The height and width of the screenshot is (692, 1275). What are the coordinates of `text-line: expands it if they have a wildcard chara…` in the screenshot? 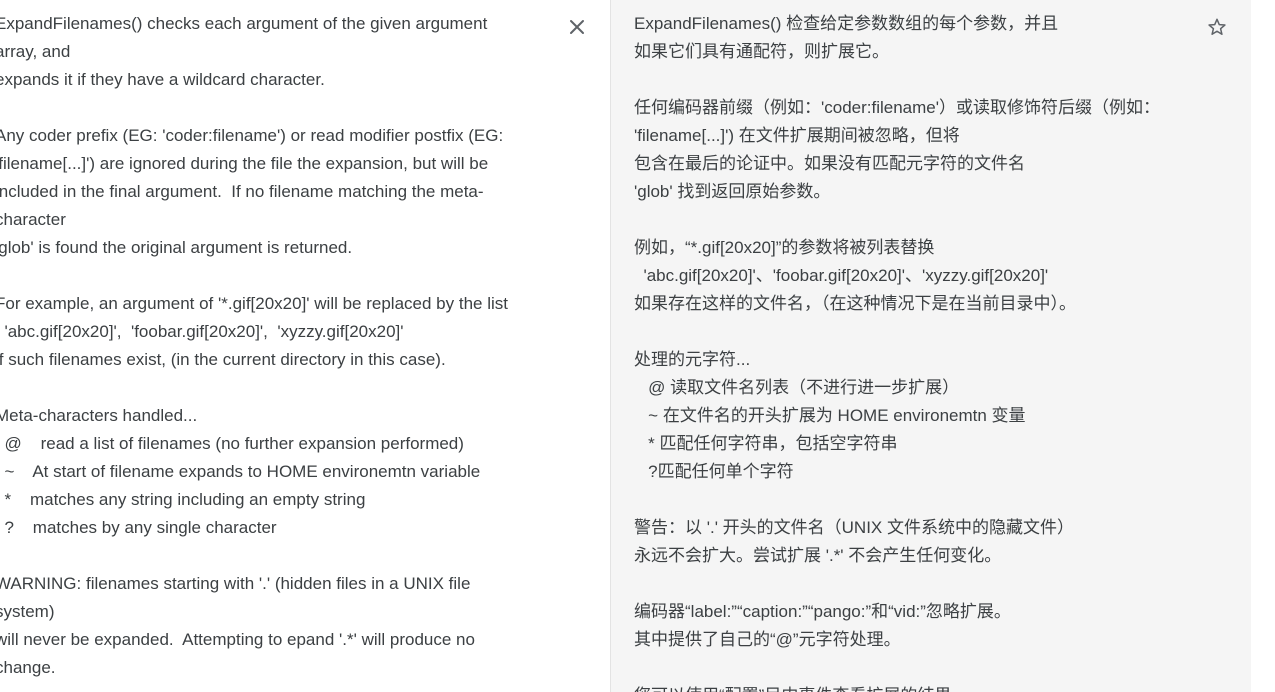 It's located at (162, 79).